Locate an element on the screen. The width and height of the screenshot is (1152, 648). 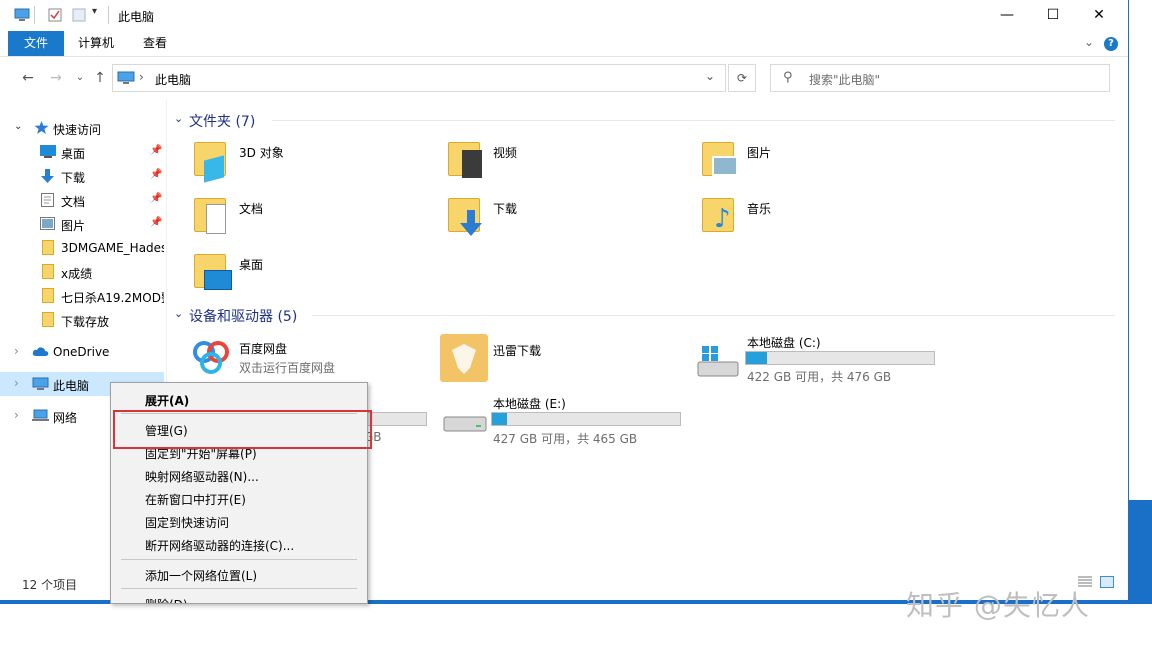
menu-item-pin-quick-access: 固定到快速访问 is located at coordinates (187, 522).